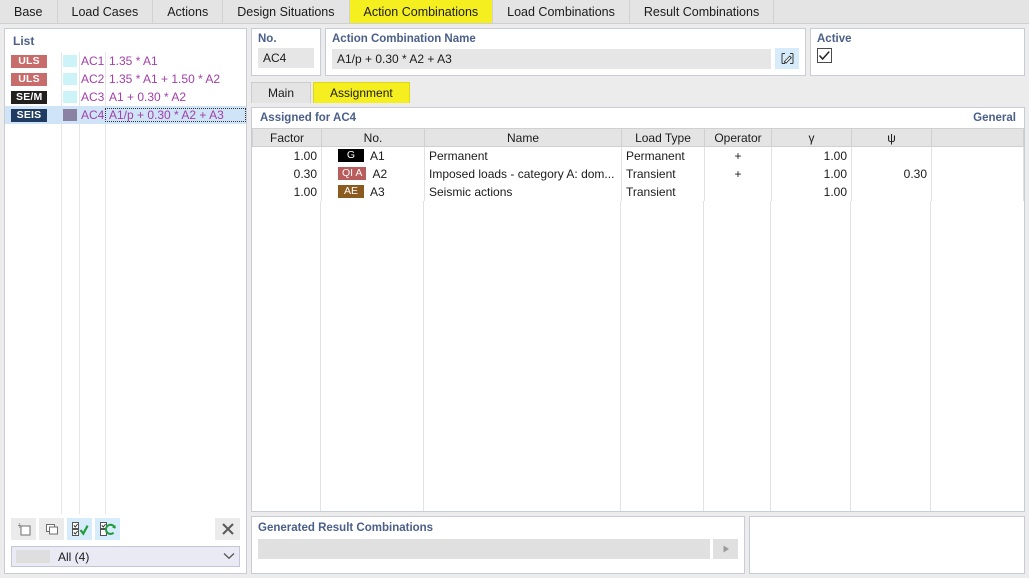 The width and height of the screenshot is (1029, 578). Describe the element at coordinates (834, 39) in the screenshot. I see `active-label: Active` at that location.